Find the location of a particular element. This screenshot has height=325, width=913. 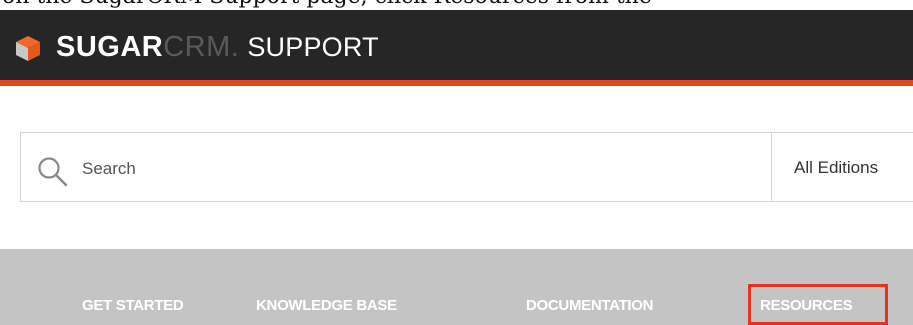

search-icon is located at coordinates (53, 172).